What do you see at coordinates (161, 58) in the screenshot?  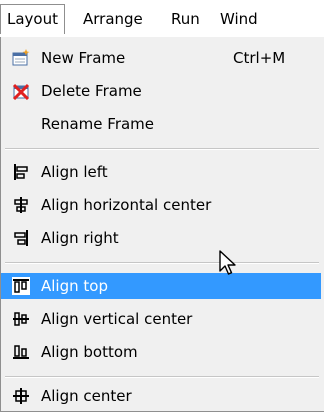 I see `menu-item-new-frame: New Frame Ctrl+M` at bounding box center [161, 58].